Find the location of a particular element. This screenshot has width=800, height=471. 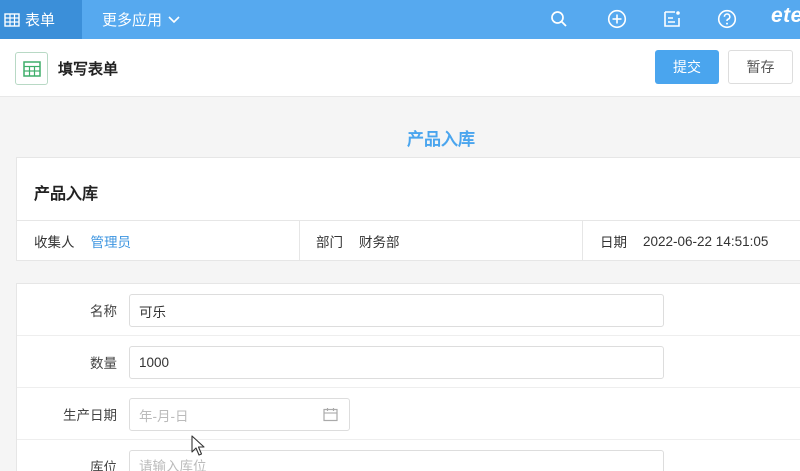

help-icon is located at coordinates (727, 19).